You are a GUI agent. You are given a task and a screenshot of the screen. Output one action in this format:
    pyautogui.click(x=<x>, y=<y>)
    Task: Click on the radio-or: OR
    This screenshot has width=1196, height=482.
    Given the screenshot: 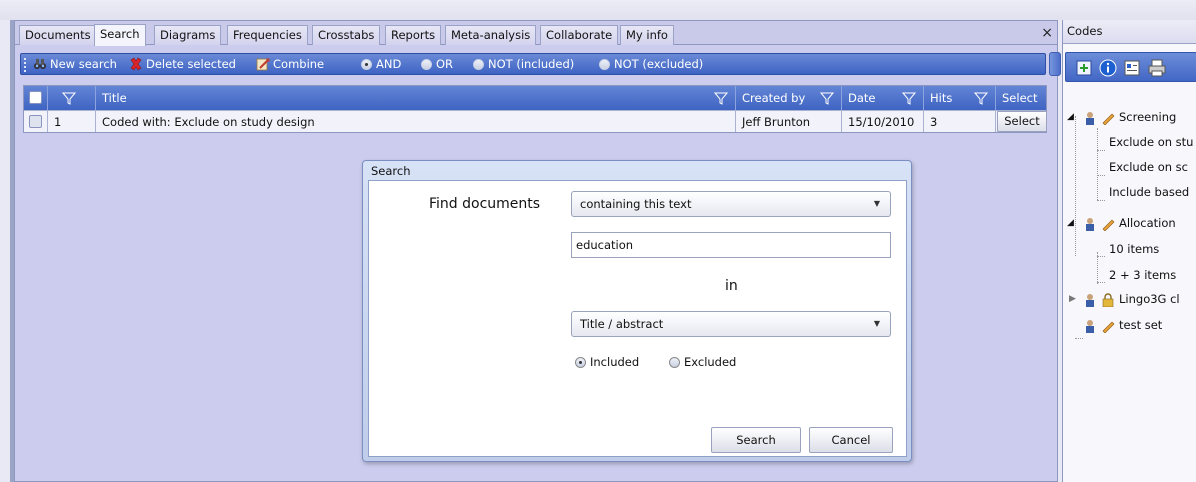 What is the action you would take?
    pyautogui.click(x=437, y=64)
    